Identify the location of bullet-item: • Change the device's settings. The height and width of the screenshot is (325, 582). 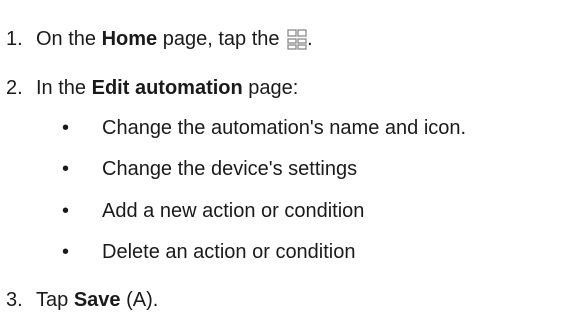
(209, 169).